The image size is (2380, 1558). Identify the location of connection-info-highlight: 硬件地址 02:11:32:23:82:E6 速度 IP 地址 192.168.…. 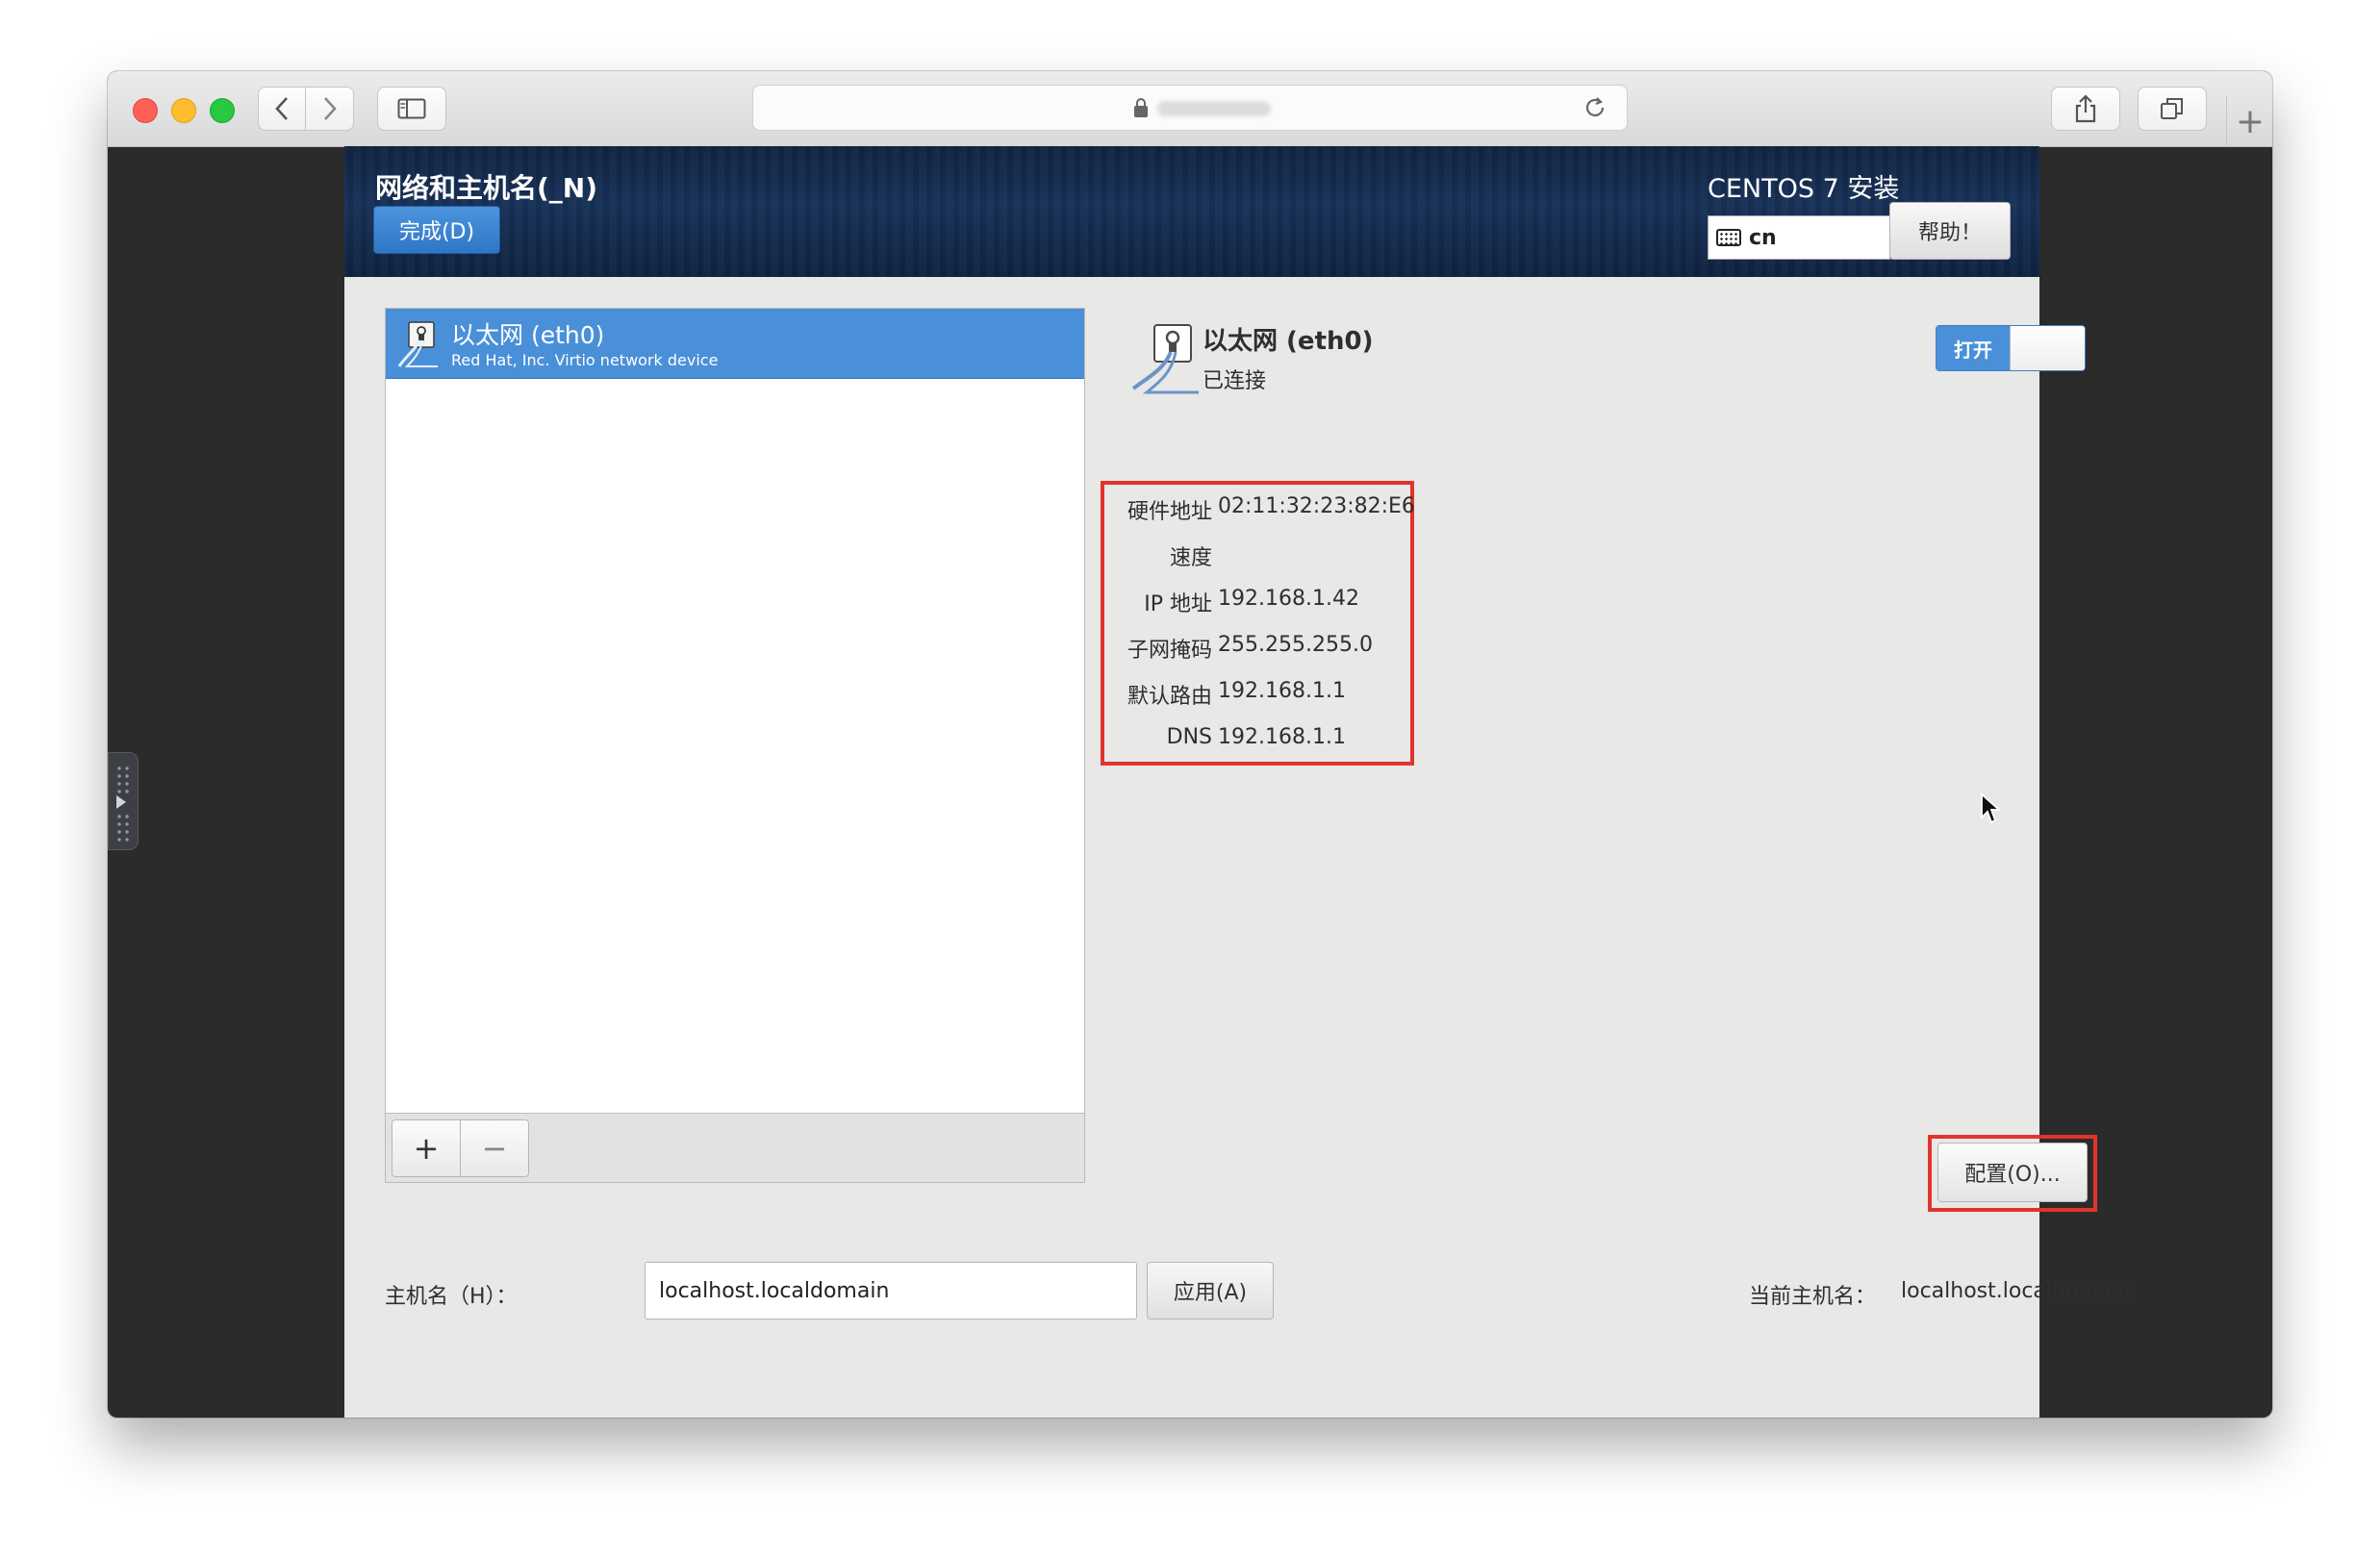
(1258, 623).